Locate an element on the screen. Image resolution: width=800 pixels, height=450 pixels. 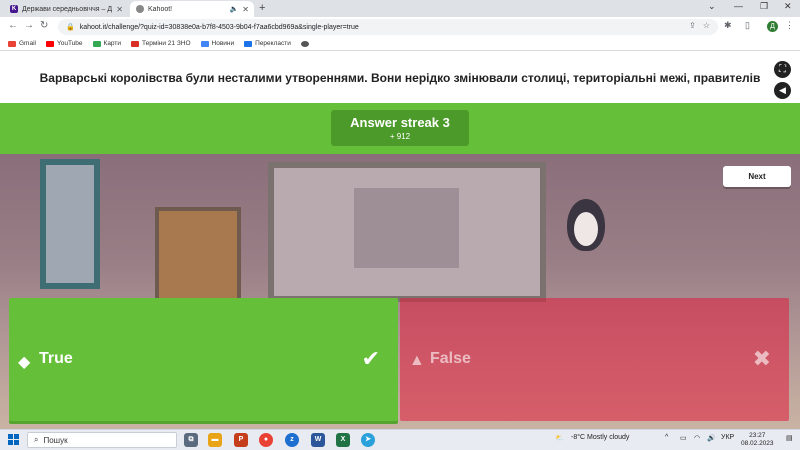
points-earned: + 912 is located at coordinates (400, 136).